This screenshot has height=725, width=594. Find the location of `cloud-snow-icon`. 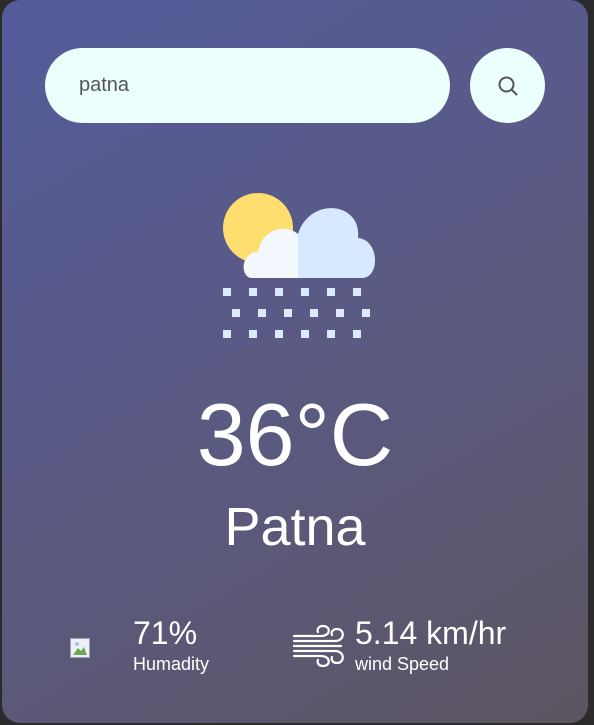

cloud-snow-icon is located at coordinates (299, 265).